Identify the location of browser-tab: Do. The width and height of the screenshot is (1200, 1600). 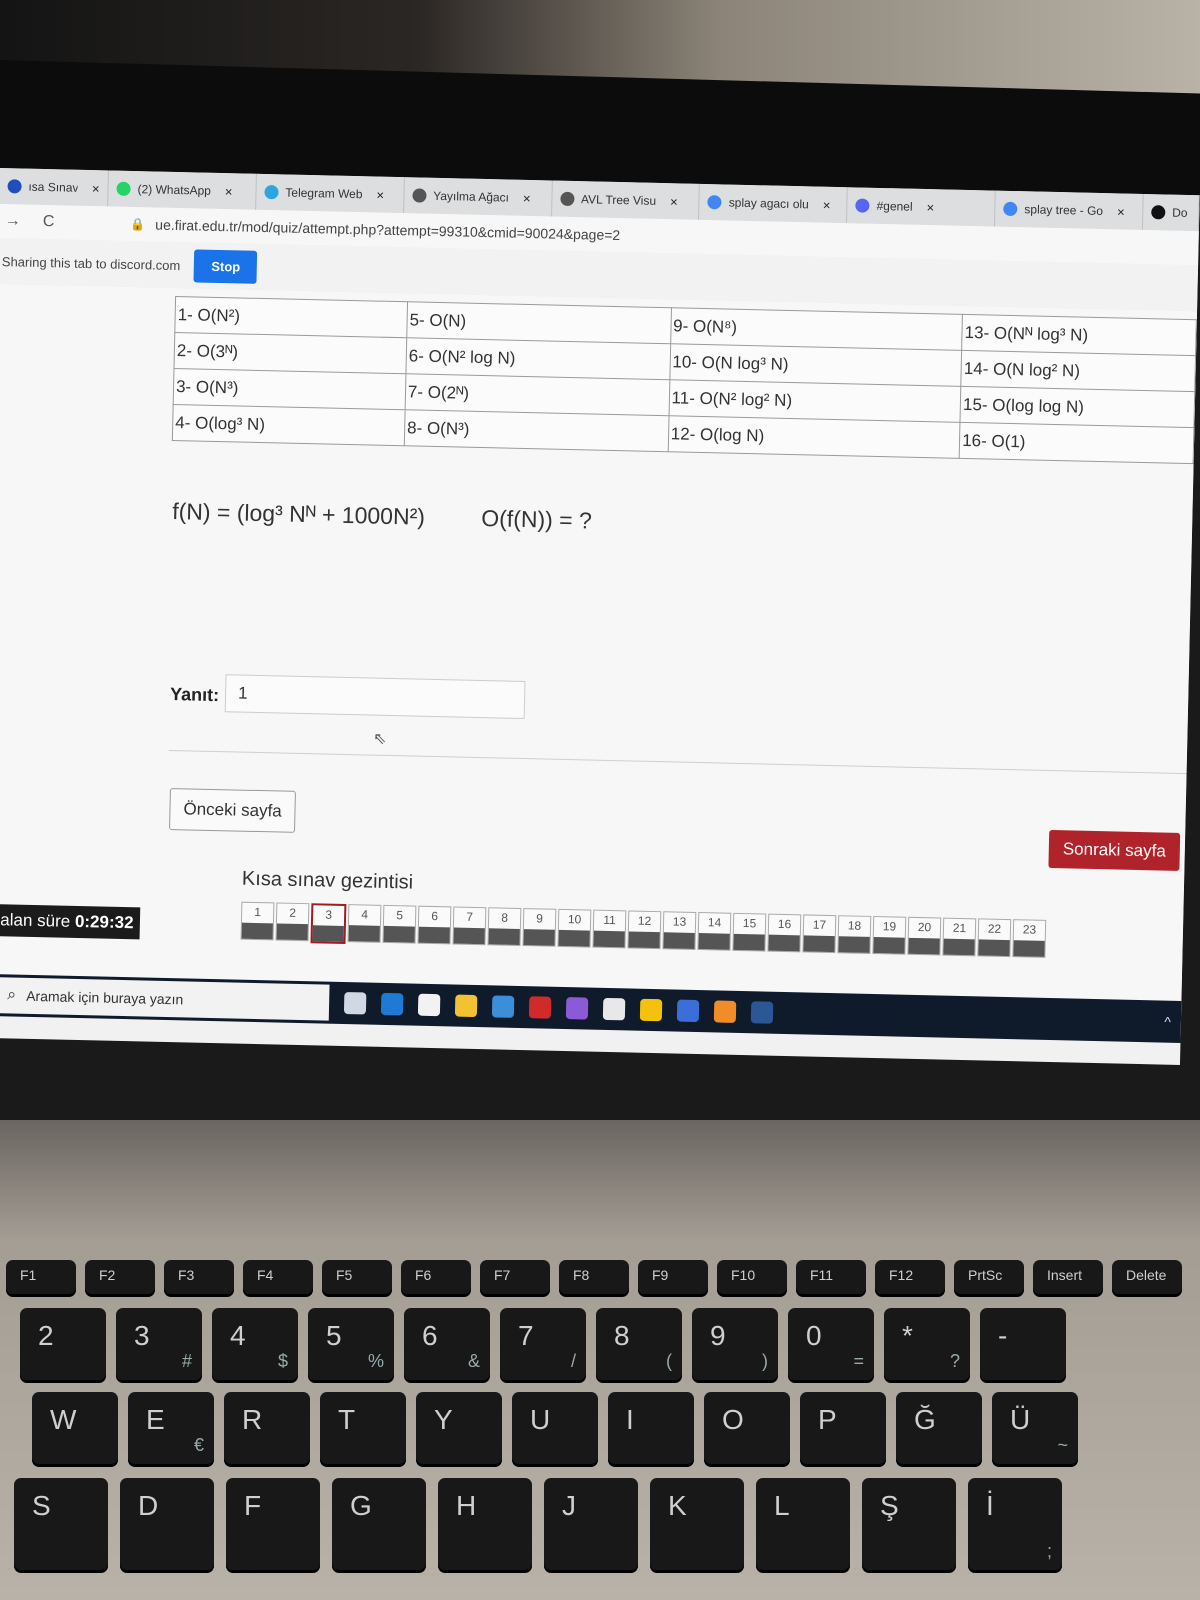
(1171, 212).